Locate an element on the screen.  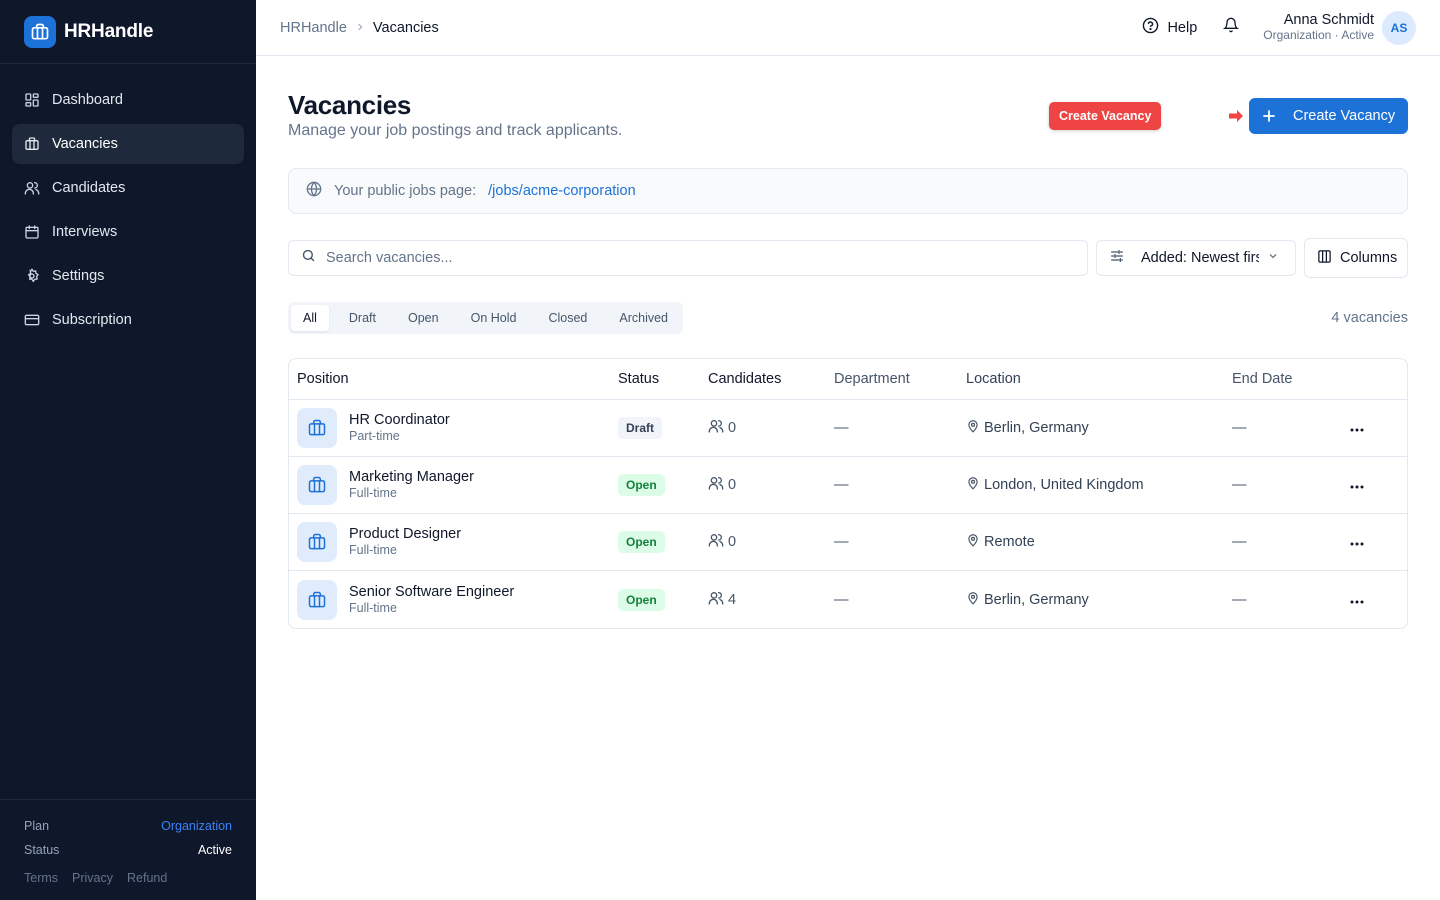
status-value: Active is located at coordinates (214, 850).